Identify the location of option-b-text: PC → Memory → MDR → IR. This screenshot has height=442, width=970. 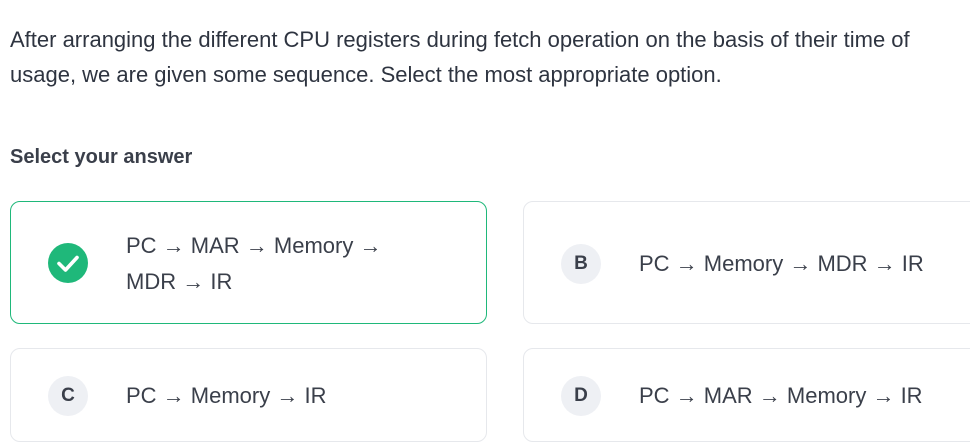
(781, 263).